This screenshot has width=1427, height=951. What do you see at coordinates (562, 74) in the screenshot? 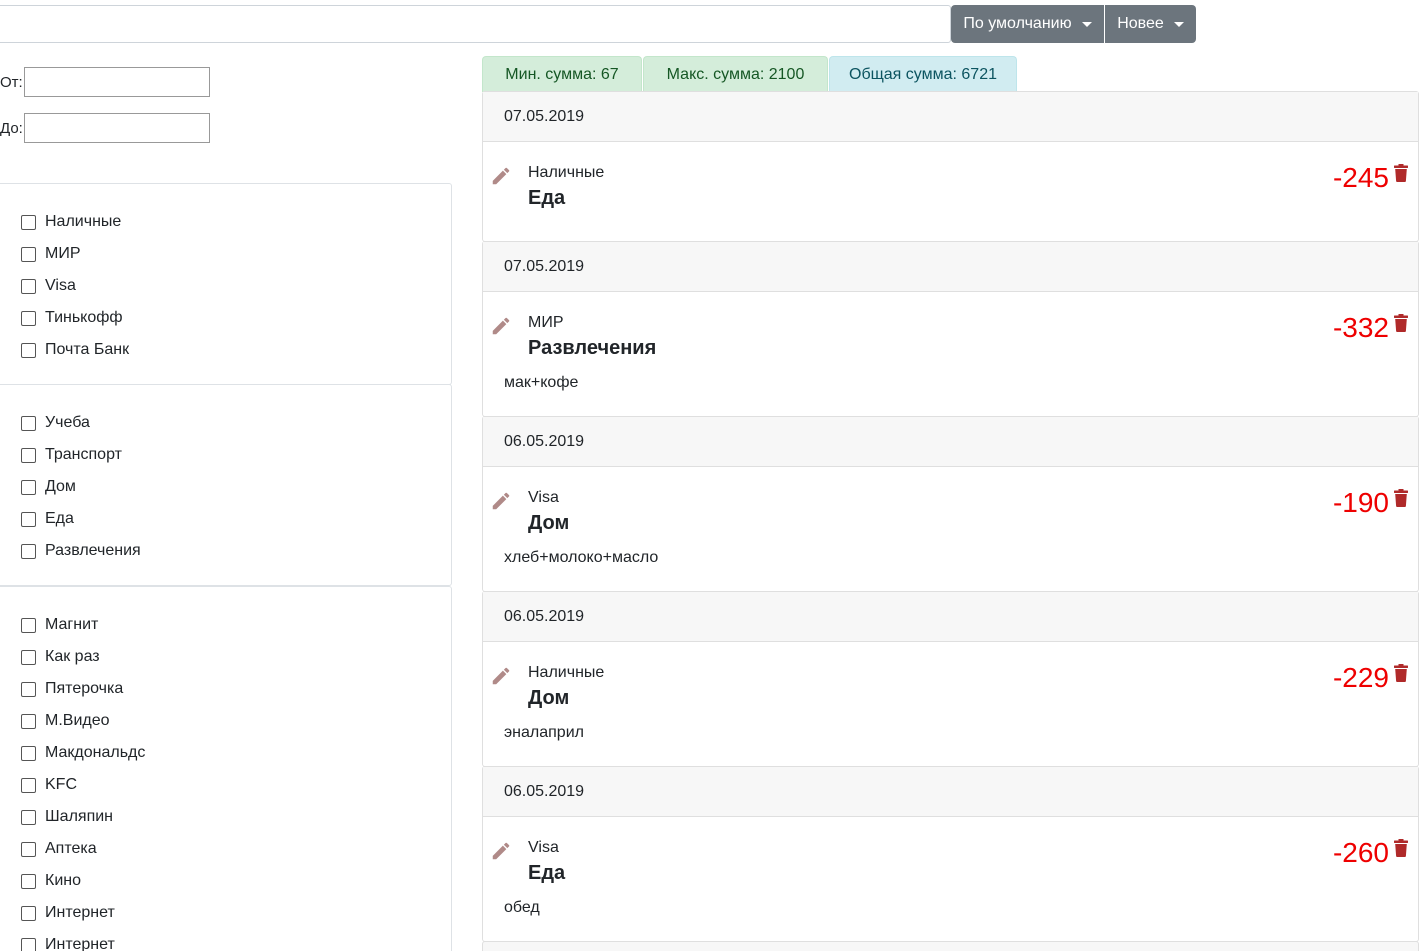
I see `min-sum-tab: Мин. сумма: 67` at bounding box center [562, 74].